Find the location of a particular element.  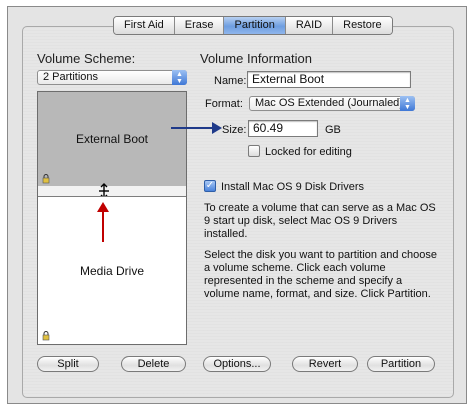

tab-restore: Restore is located at coordinates (362, 25).